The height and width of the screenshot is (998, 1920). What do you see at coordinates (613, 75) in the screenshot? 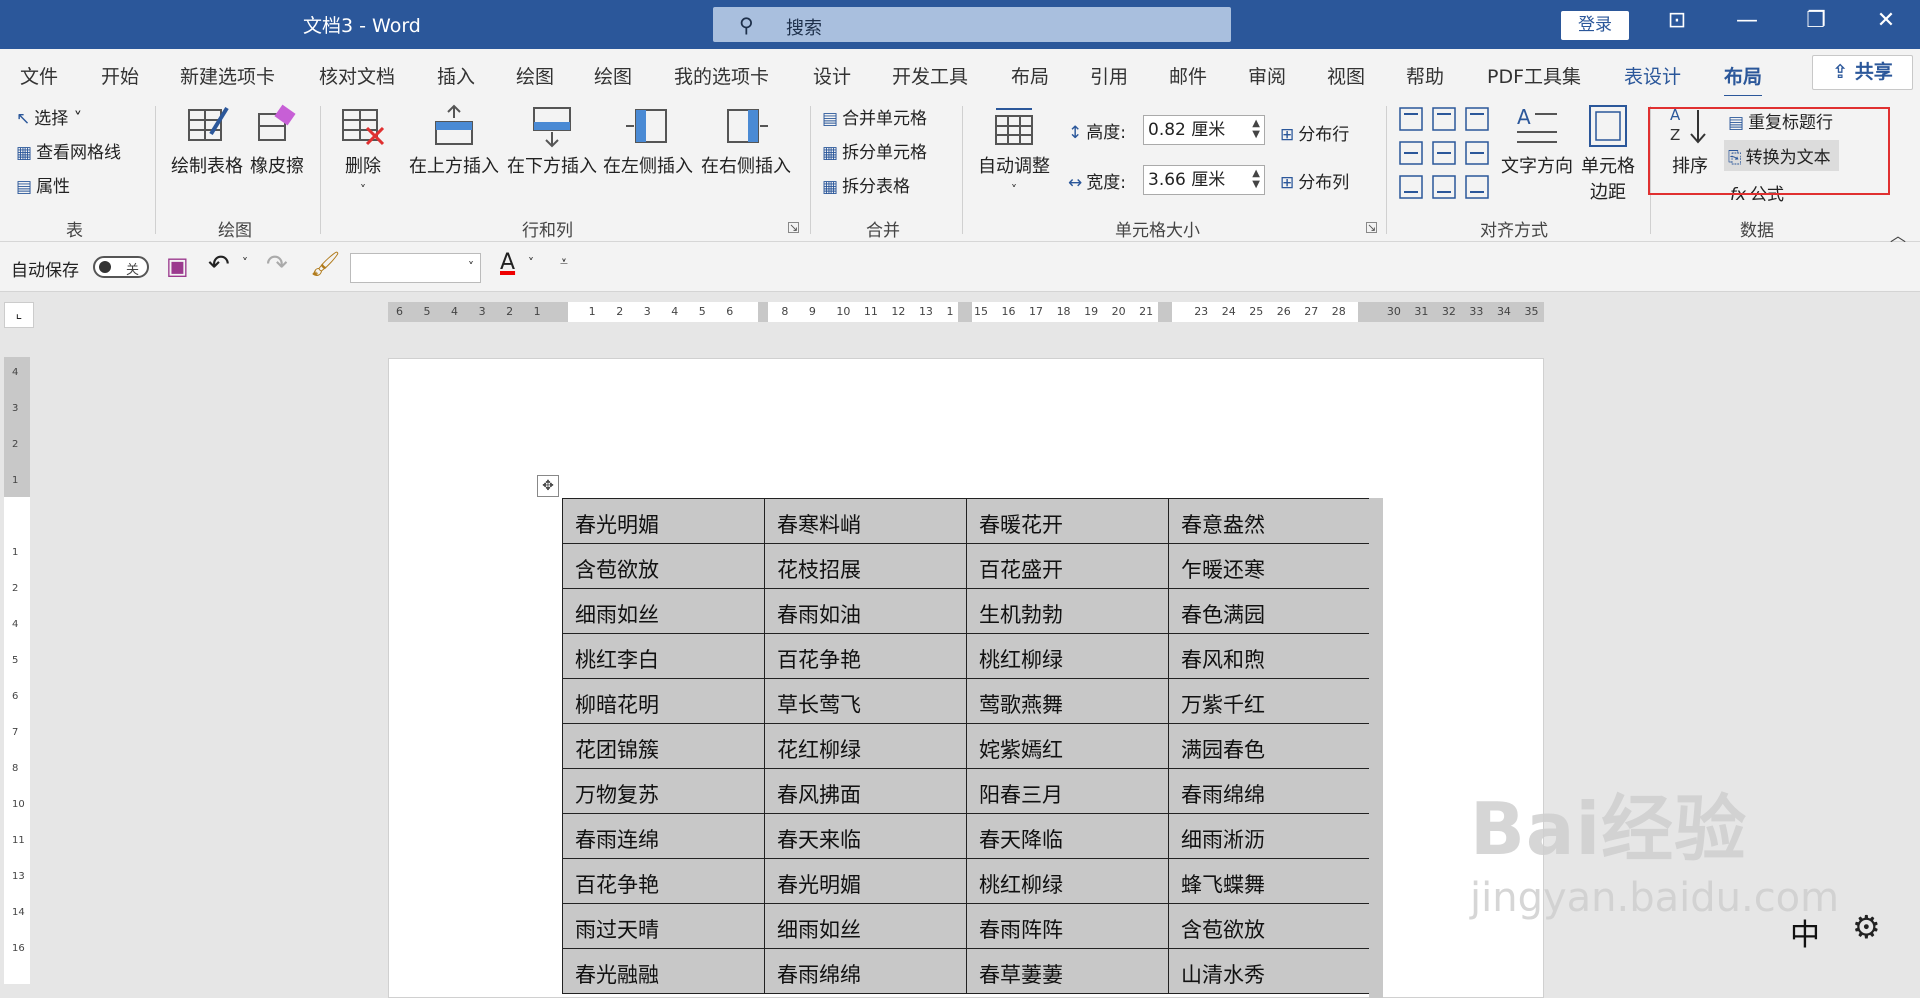
I see `tab-draw-2: 绘图` at bounding box center [613, 75].